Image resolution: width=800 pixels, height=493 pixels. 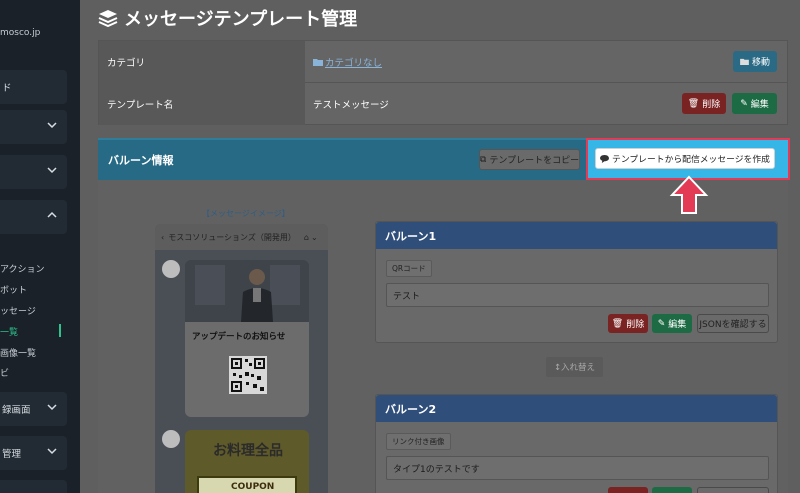 I want to click on layers-icon, so click(x=108, y=18).